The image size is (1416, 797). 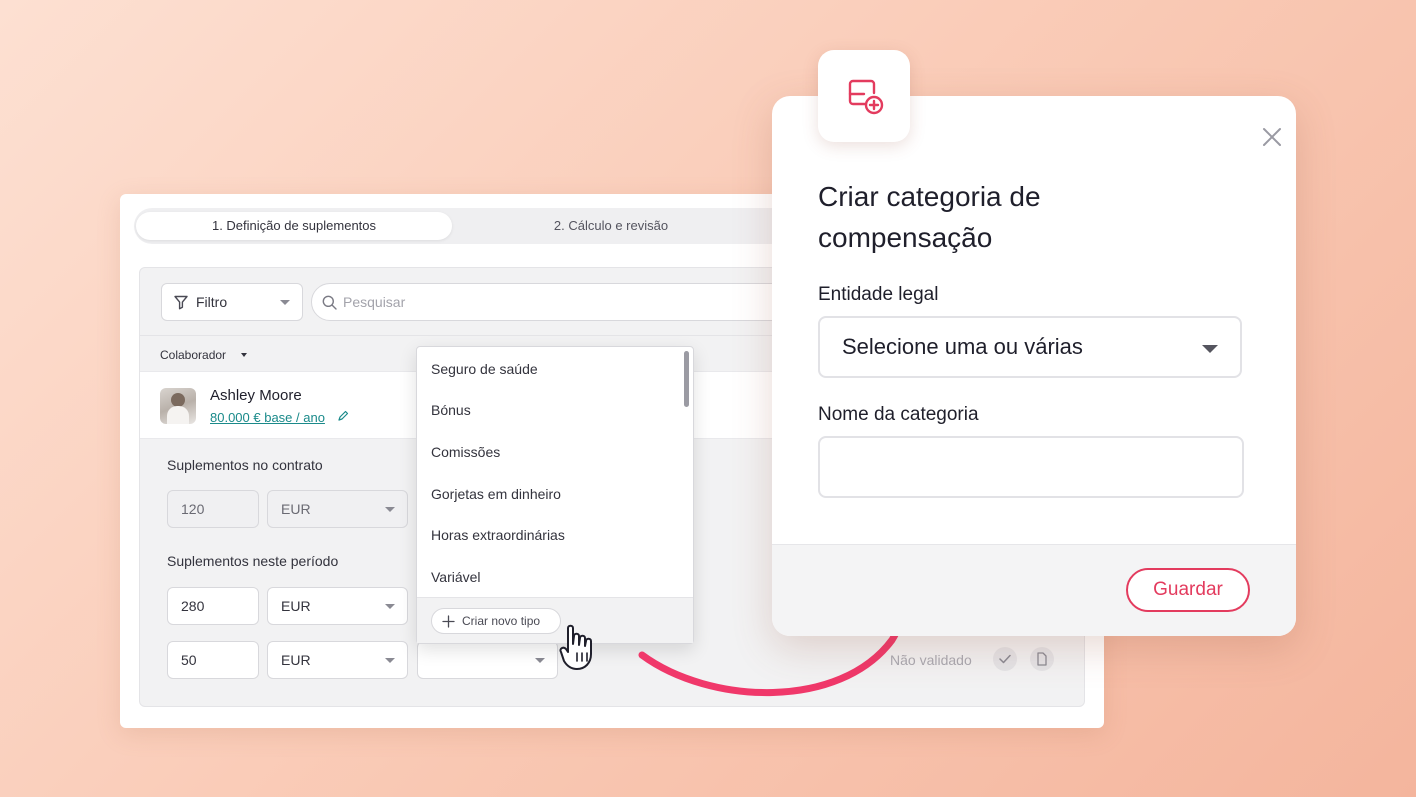 I want to click on scrollbar, so click(x=686, y=379).